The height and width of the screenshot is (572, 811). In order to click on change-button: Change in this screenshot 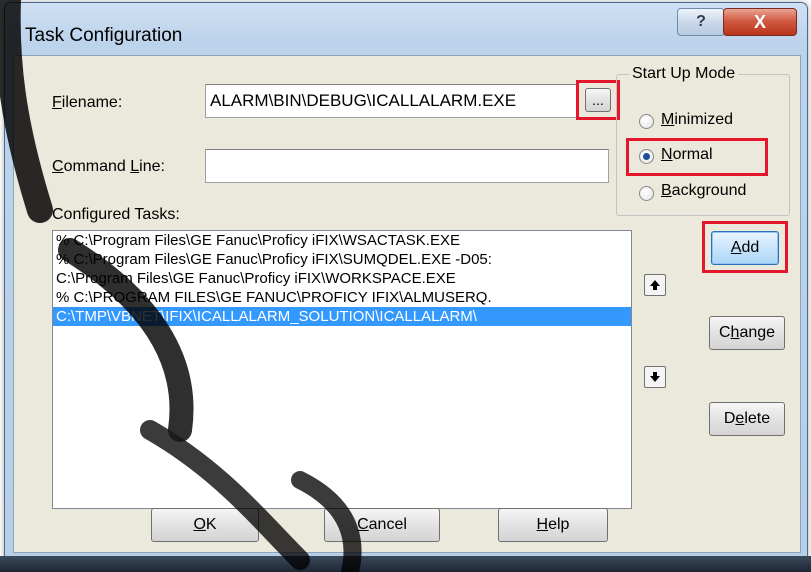, I will do `click(747, 333)`.